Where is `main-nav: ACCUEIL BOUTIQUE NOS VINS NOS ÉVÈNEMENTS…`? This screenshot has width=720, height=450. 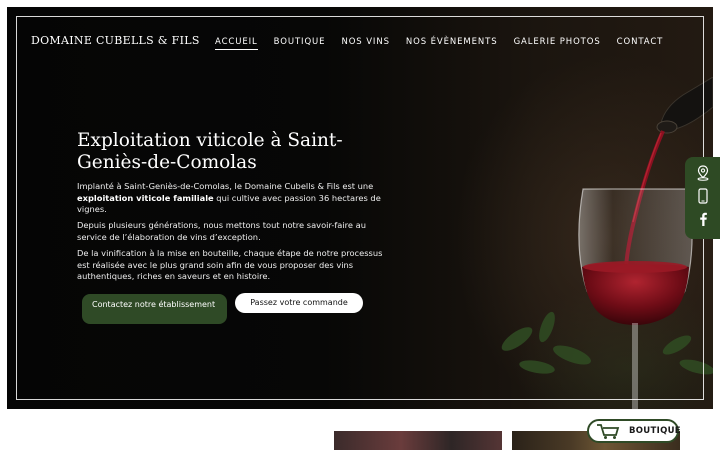
main-nav: ACCUEIL BOUTIQUE NOS VINS NOS ÉVÈNEMENTS… is located at coordinates (447, 43).